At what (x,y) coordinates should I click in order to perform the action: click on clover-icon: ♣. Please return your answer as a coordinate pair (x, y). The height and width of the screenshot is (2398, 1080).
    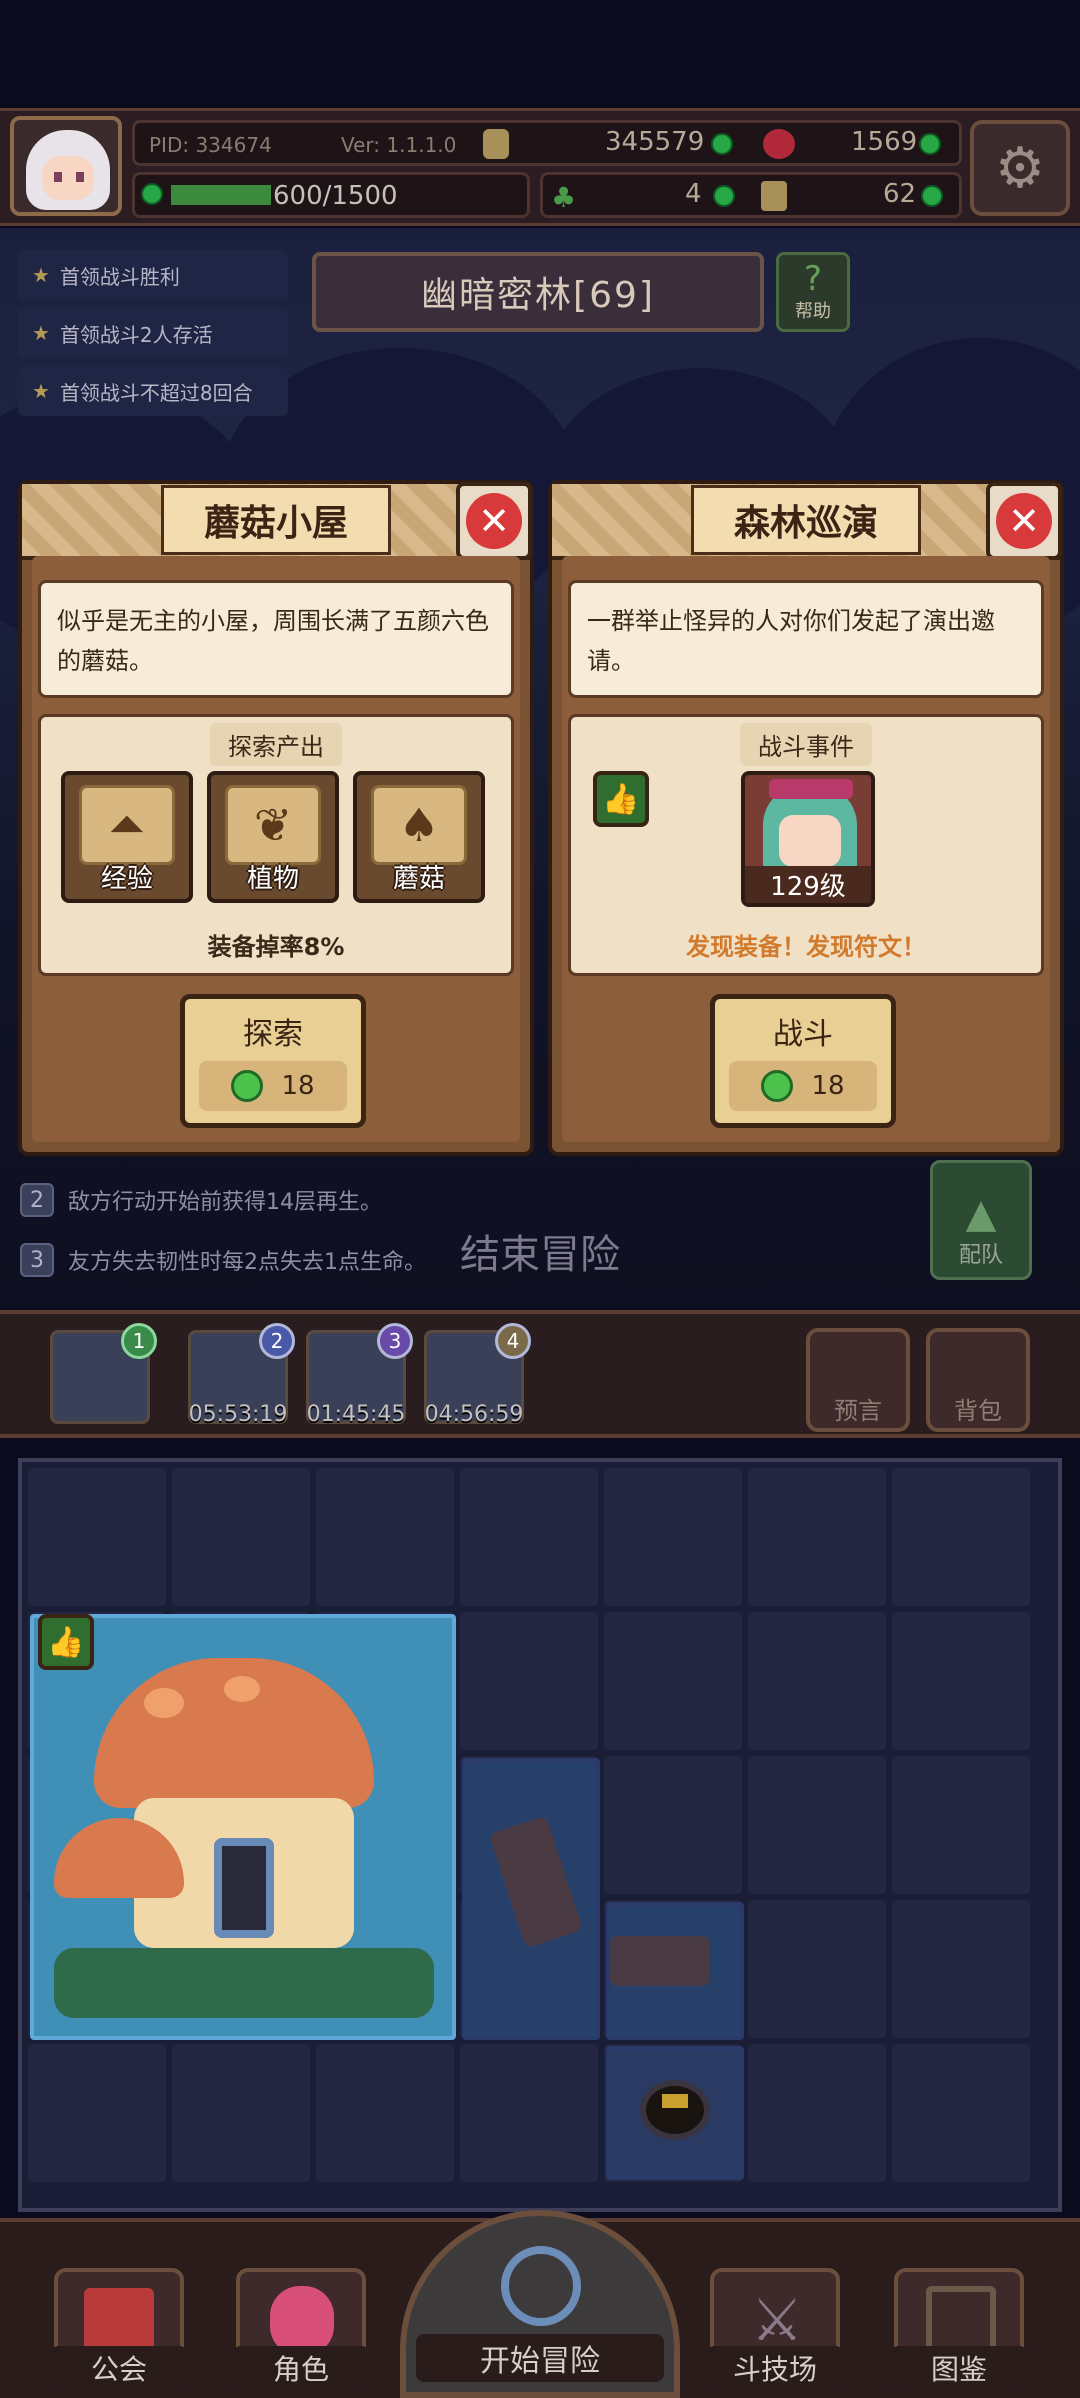
    Looking at the image, I should click on (564, 197).